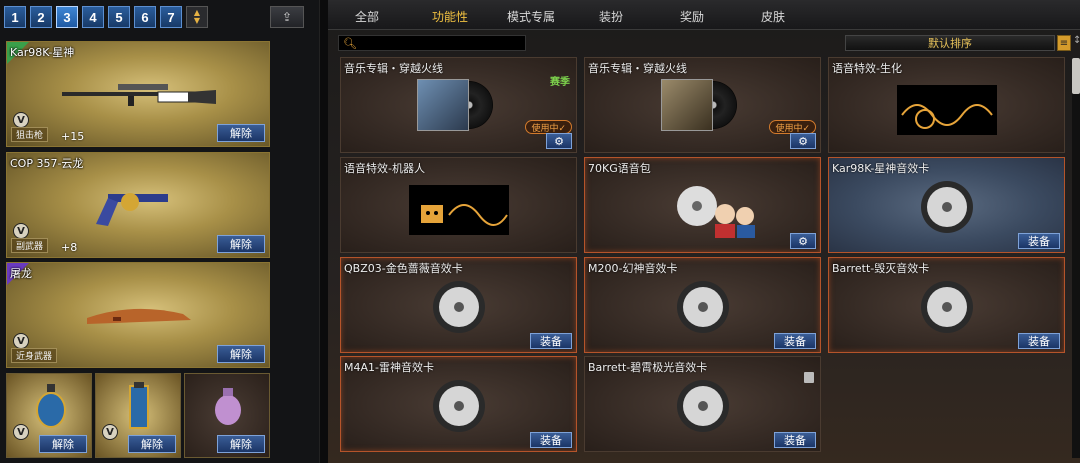 Image resolution: width=1080 pixels, height=463 pixels. I want to click on item-card: 语音特效-机器人, so click(458, 205).